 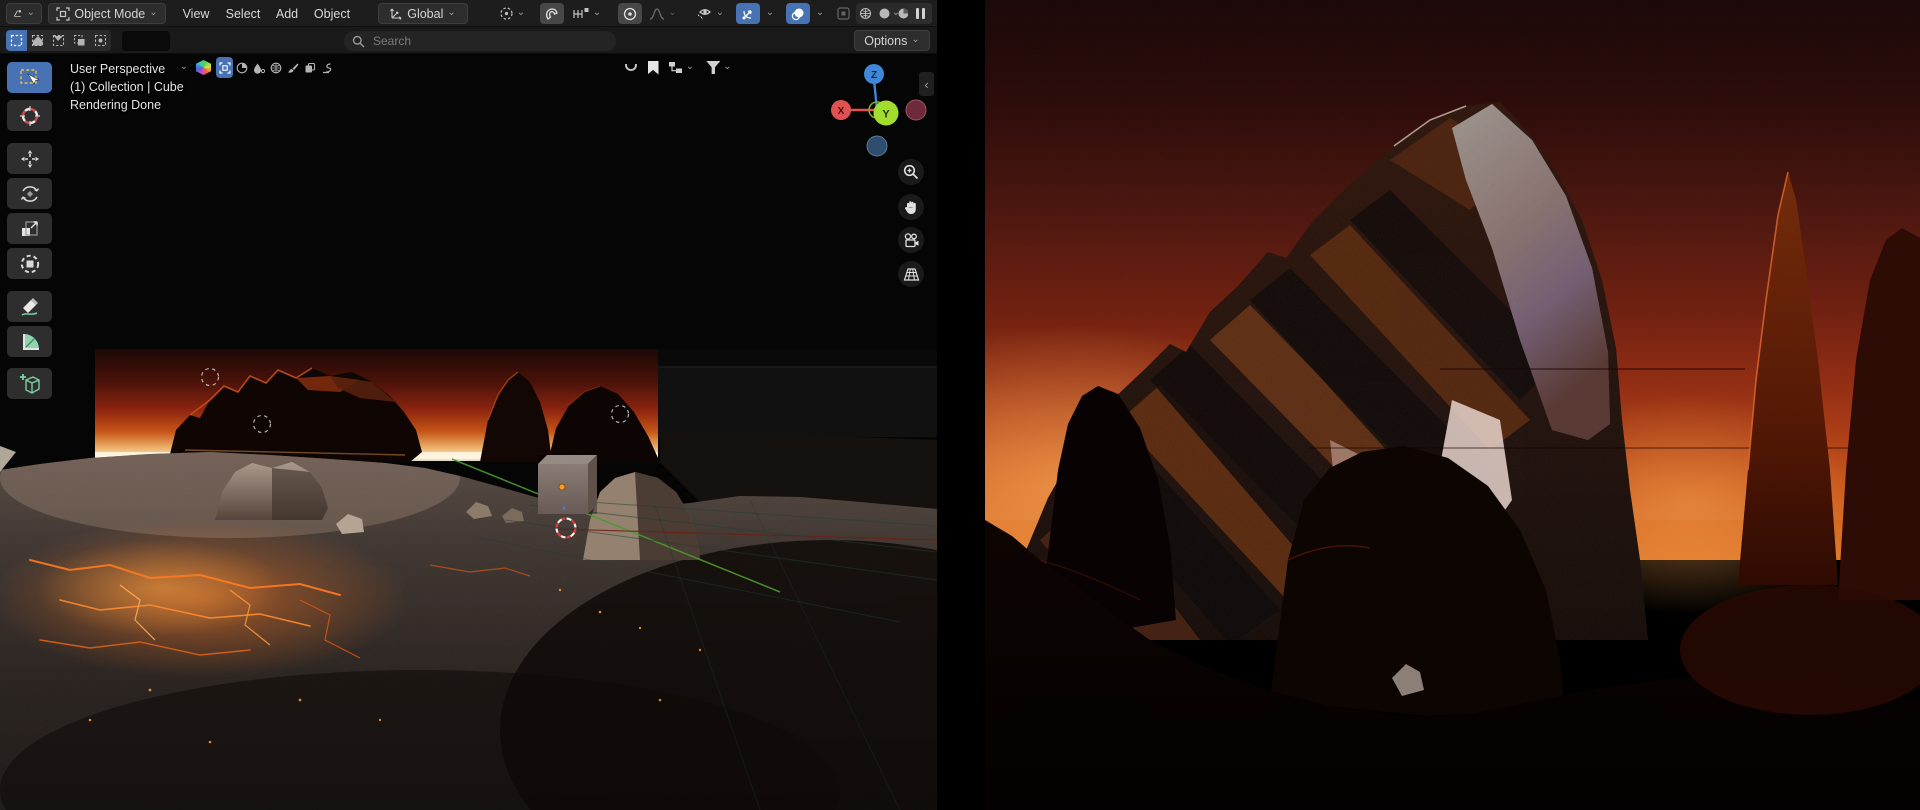 I want to click on filter-funnel-icon, so click(x=713, y=67).